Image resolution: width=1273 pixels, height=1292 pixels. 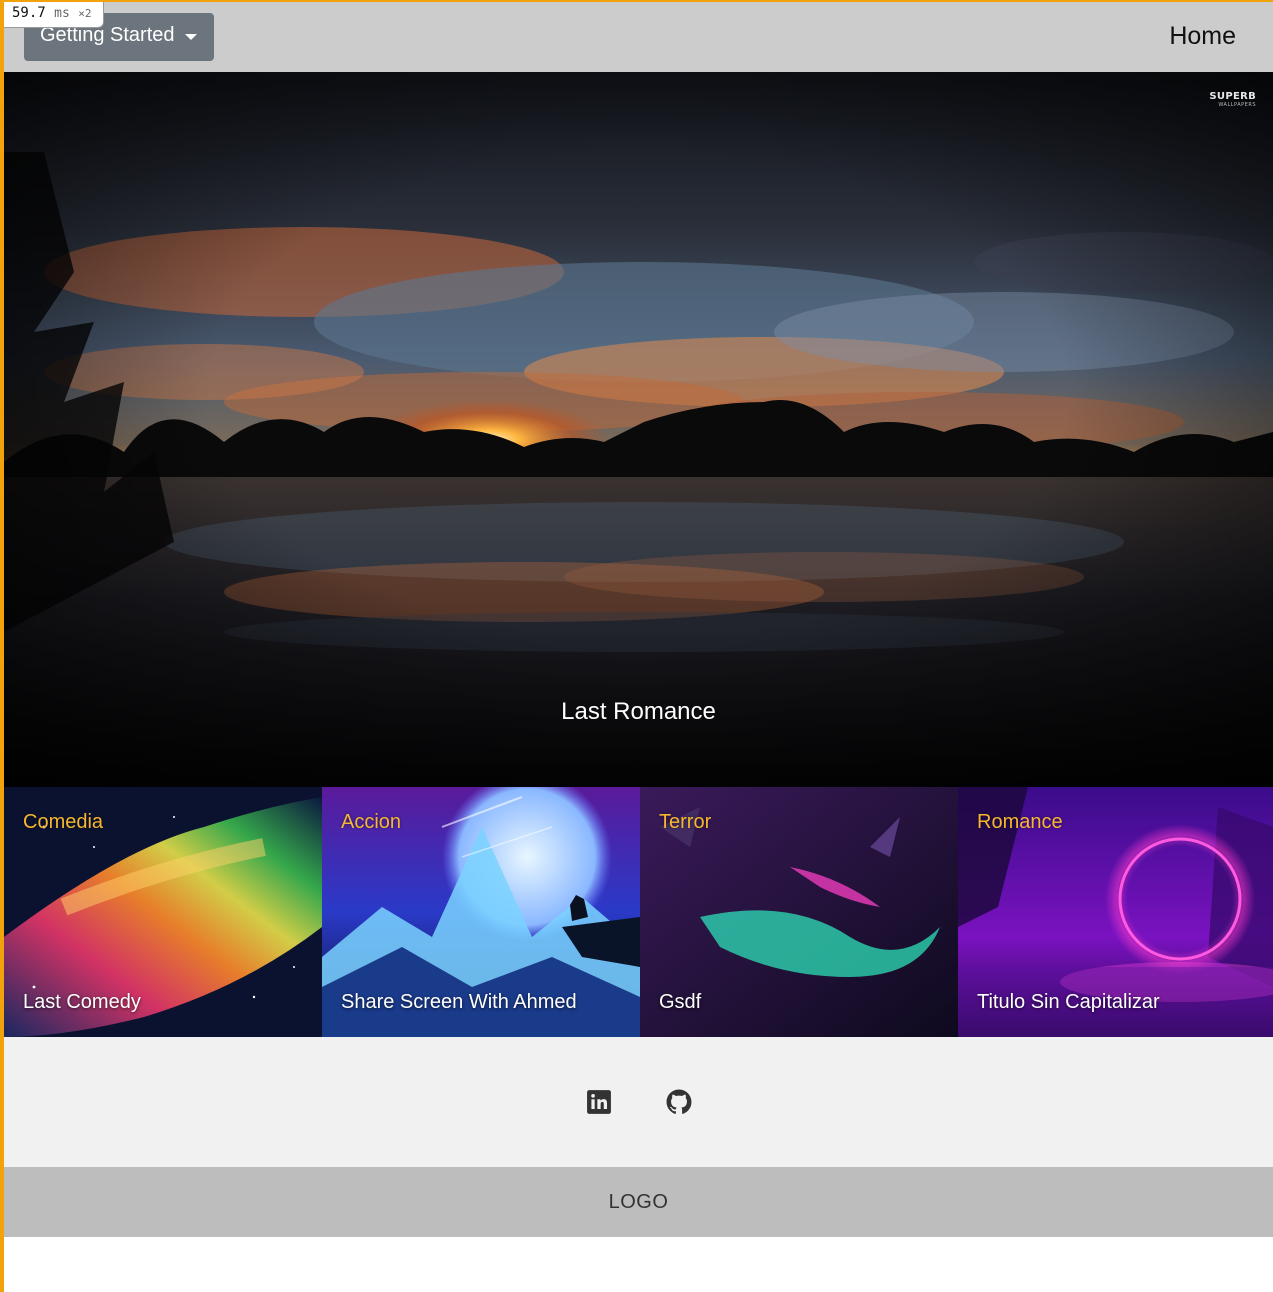 I want to click on render-time-multiplier: ×2, so click(x=85, y=13).